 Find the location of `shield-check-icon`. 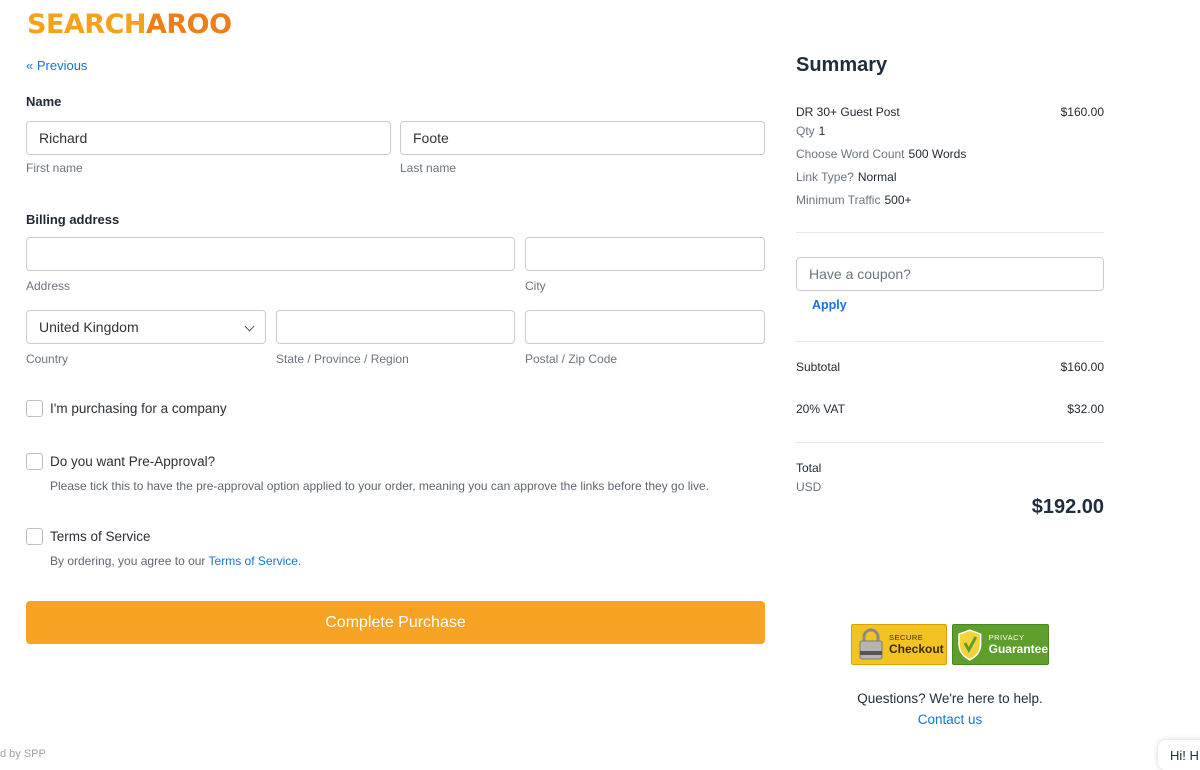

shield-check-icon is located at coordinates (970, 644).